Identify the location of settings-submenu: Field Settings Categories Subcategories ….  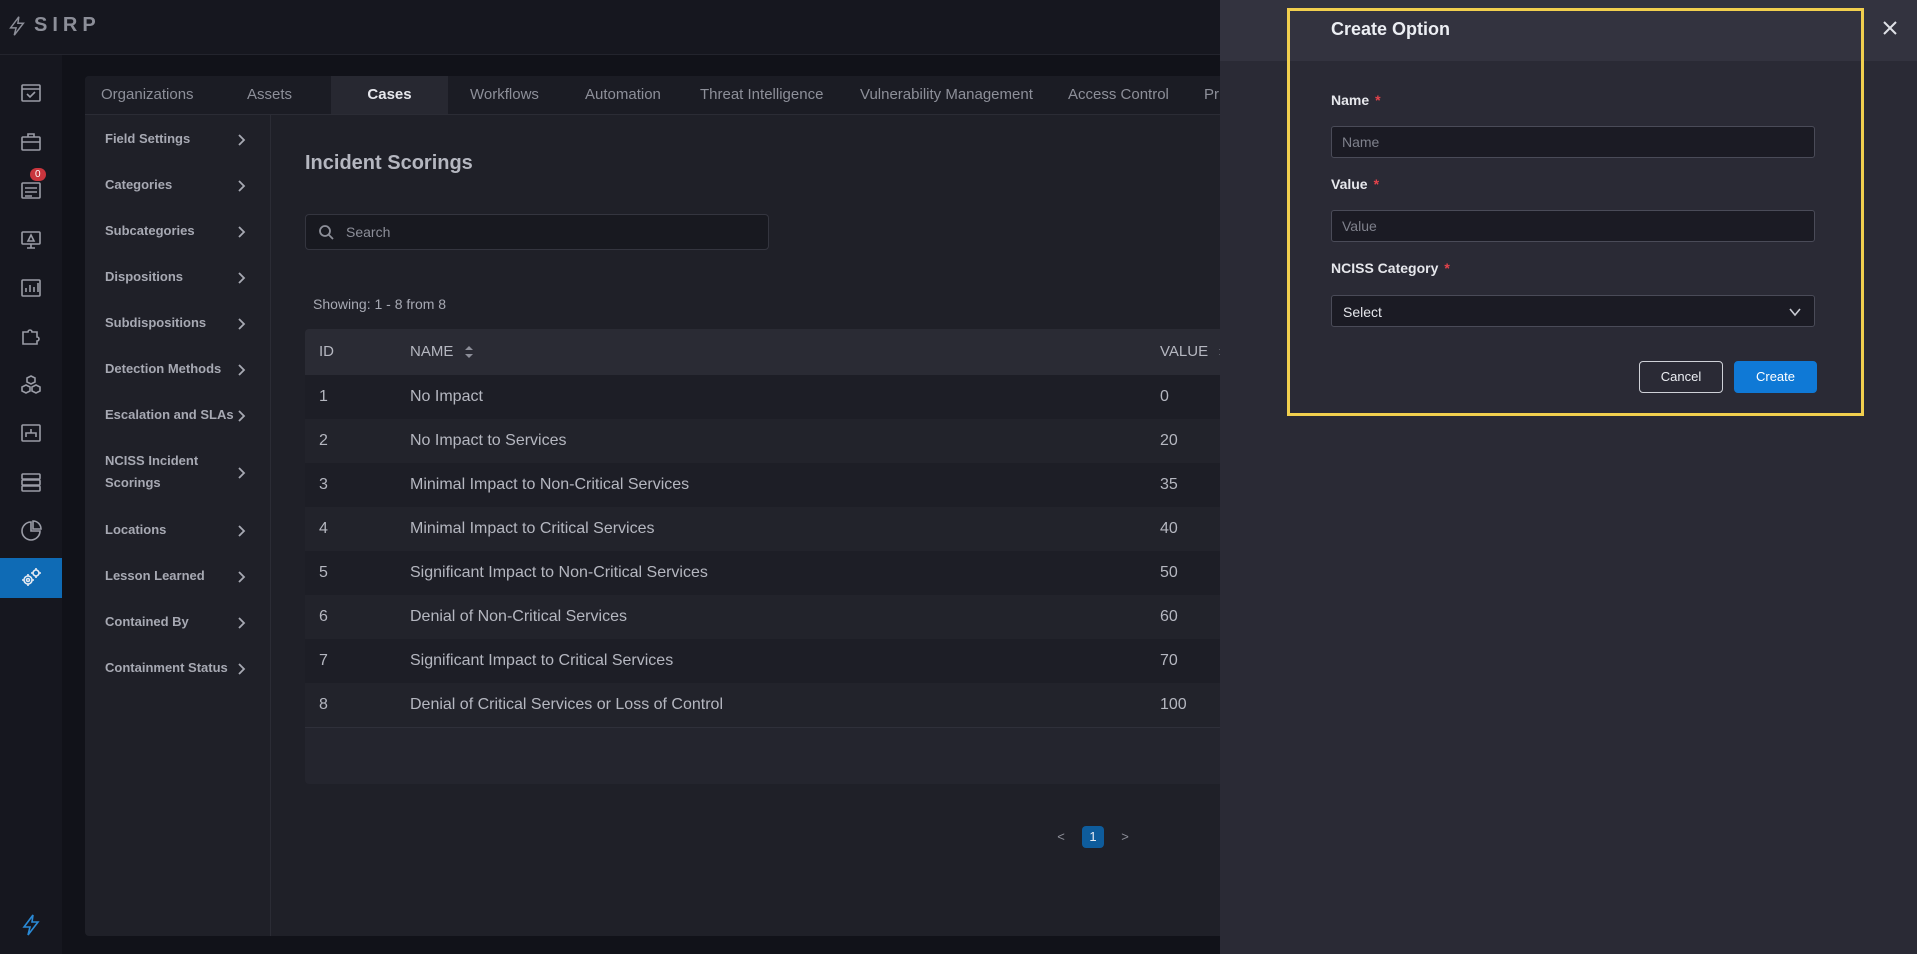
(178, 525).